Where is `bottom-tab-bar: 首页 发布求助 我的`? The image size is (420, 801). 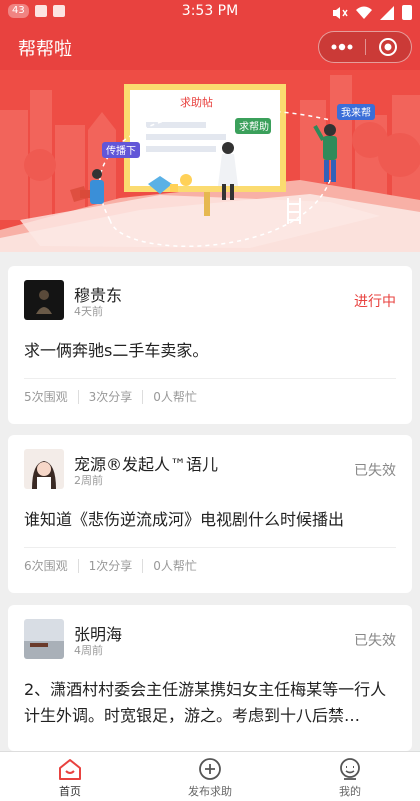
bottom-tab-bar: 首页 发布求助 我的 is located at coordinates (210, 776).